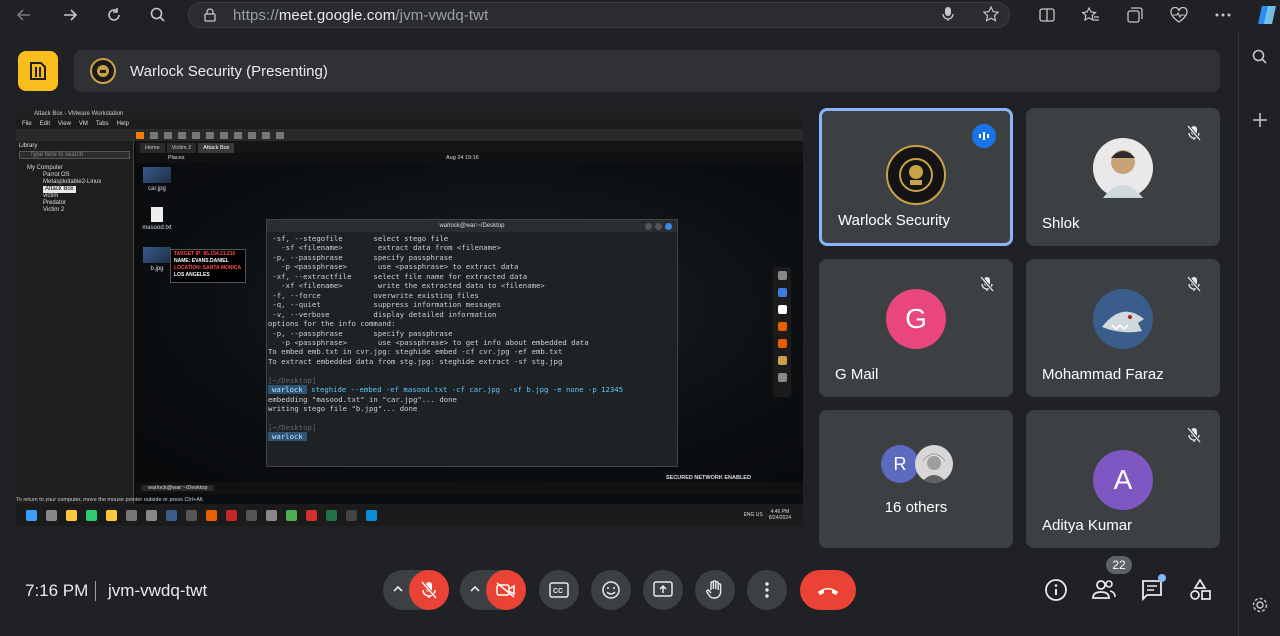  Describe the element at coordinates (102, 124) in the screenshot. I see `vm-menu-tabs: Tabs` at that location.